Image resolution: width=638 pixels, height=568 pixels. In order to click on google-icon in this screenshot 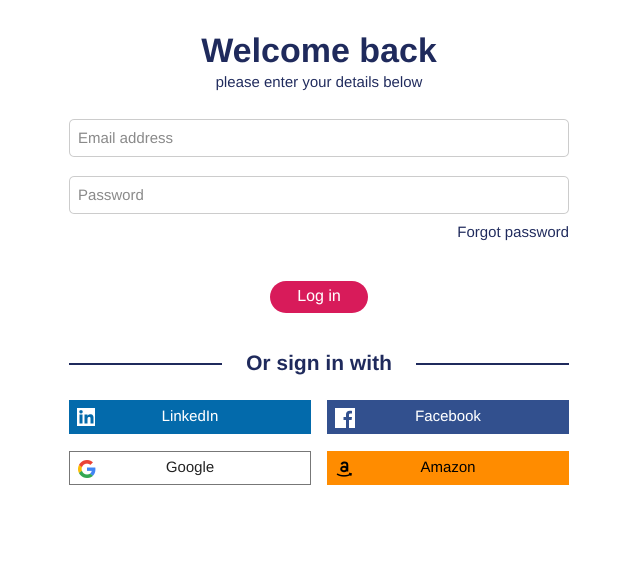, I will do `click(87, 469)`.